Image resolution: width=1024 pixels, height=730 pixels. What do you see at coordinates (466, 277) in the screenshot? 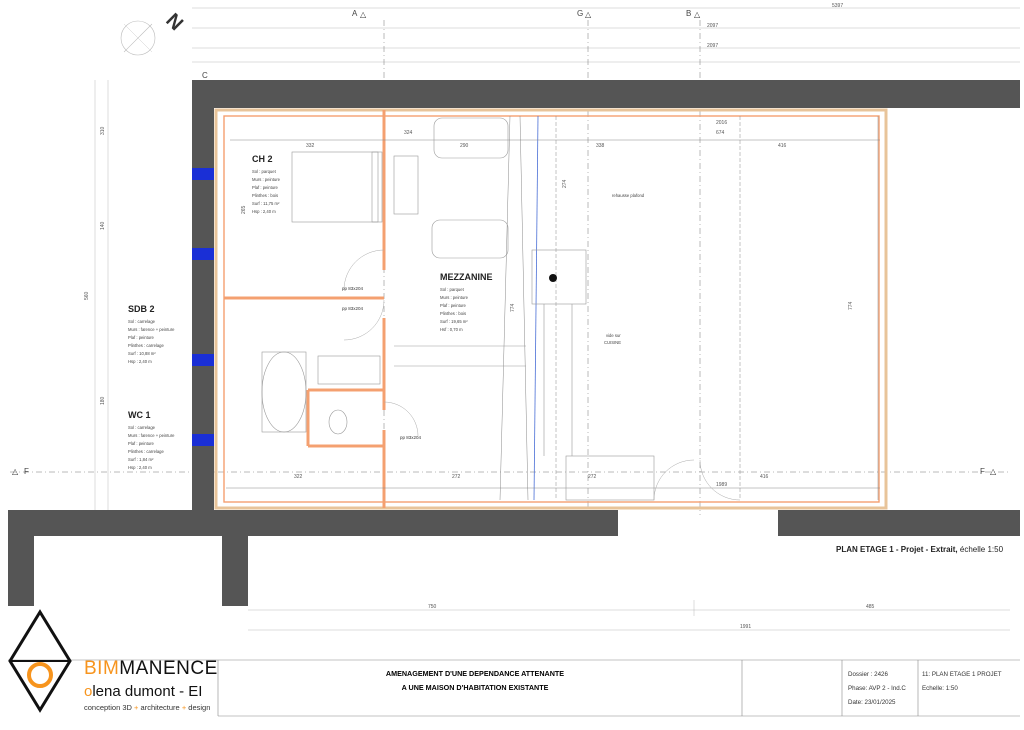
I see `room-mezzanine-title: MEZZANINE` at bounding box center [466, 277].